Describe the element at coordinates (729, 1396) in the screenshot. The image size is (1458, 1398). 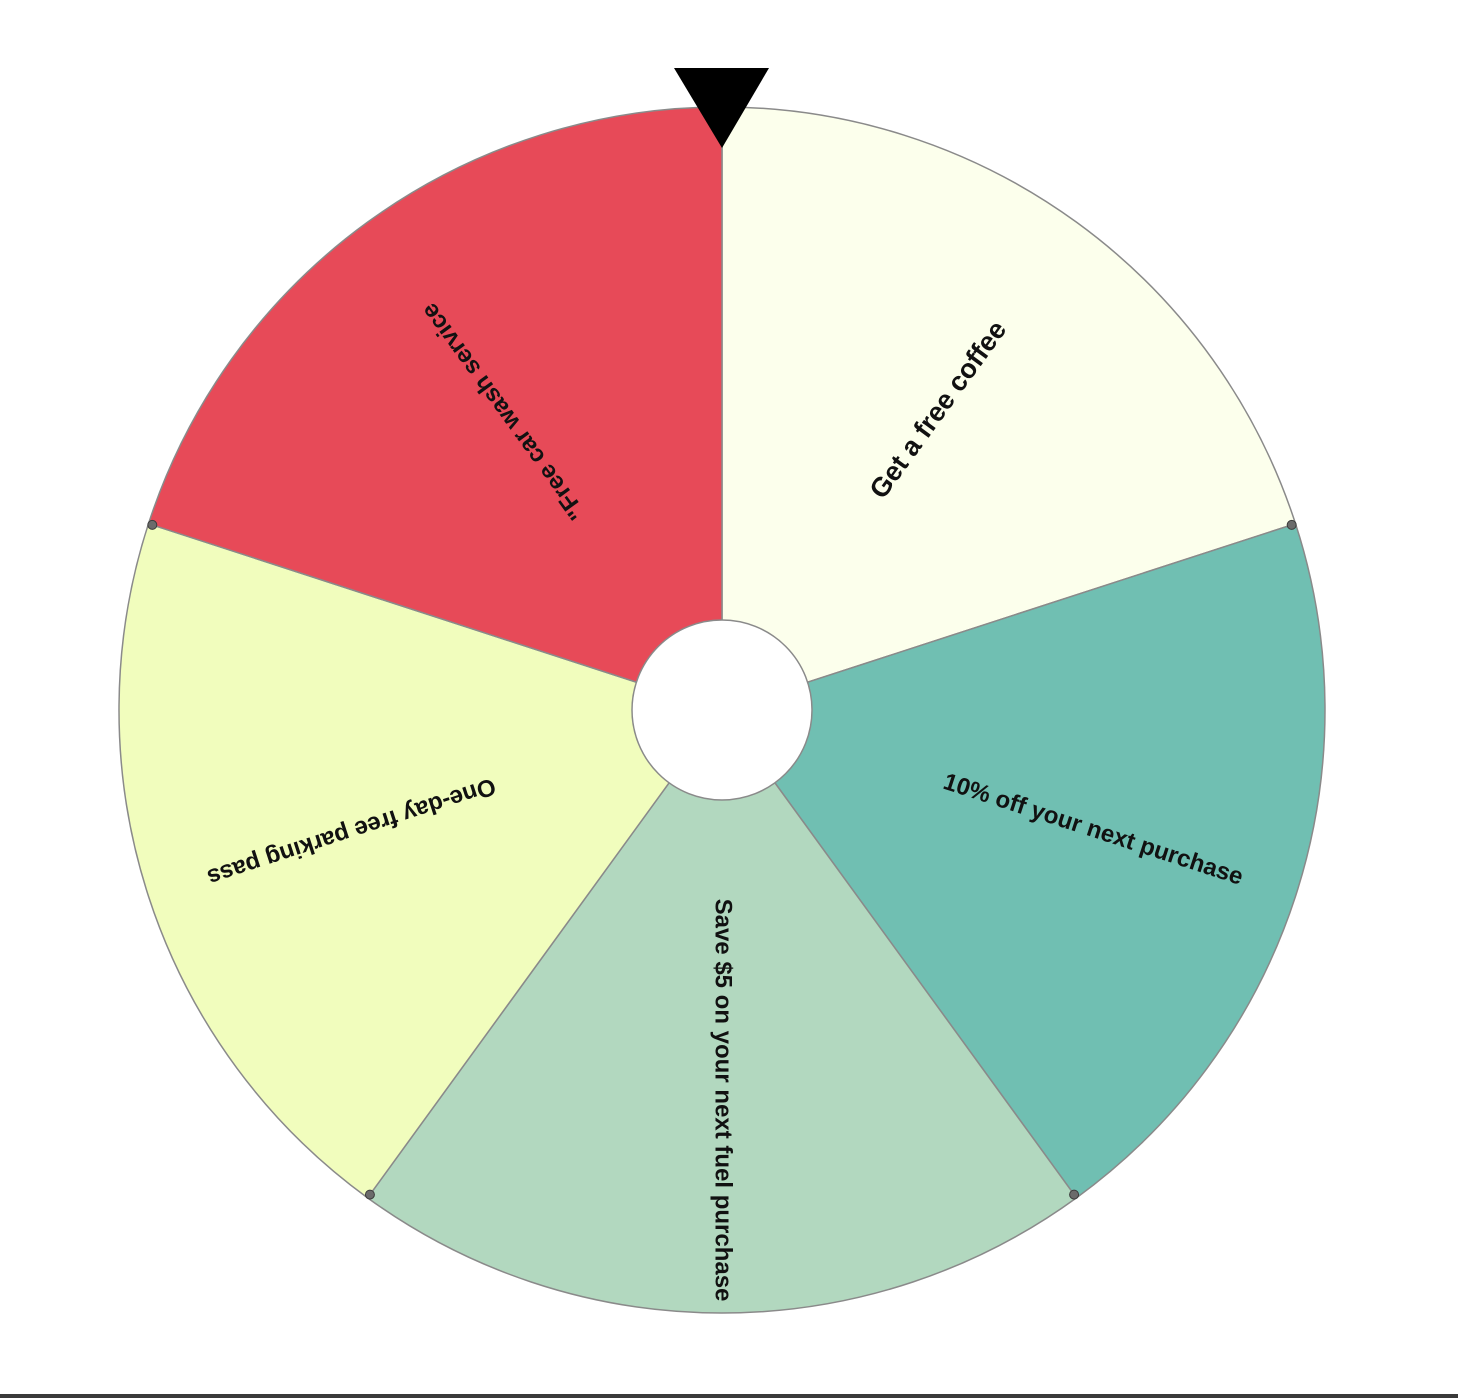
I see `bottom-divider` at that location.